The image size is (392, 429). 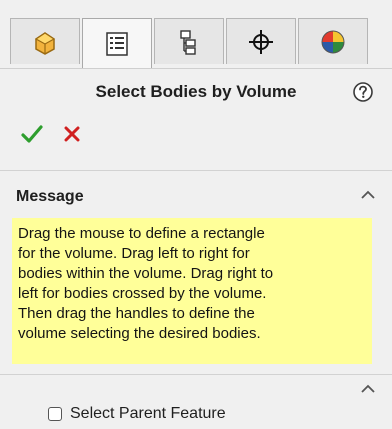 I want to click on tab-dimxpert-manager, so click(x=261, y=41).